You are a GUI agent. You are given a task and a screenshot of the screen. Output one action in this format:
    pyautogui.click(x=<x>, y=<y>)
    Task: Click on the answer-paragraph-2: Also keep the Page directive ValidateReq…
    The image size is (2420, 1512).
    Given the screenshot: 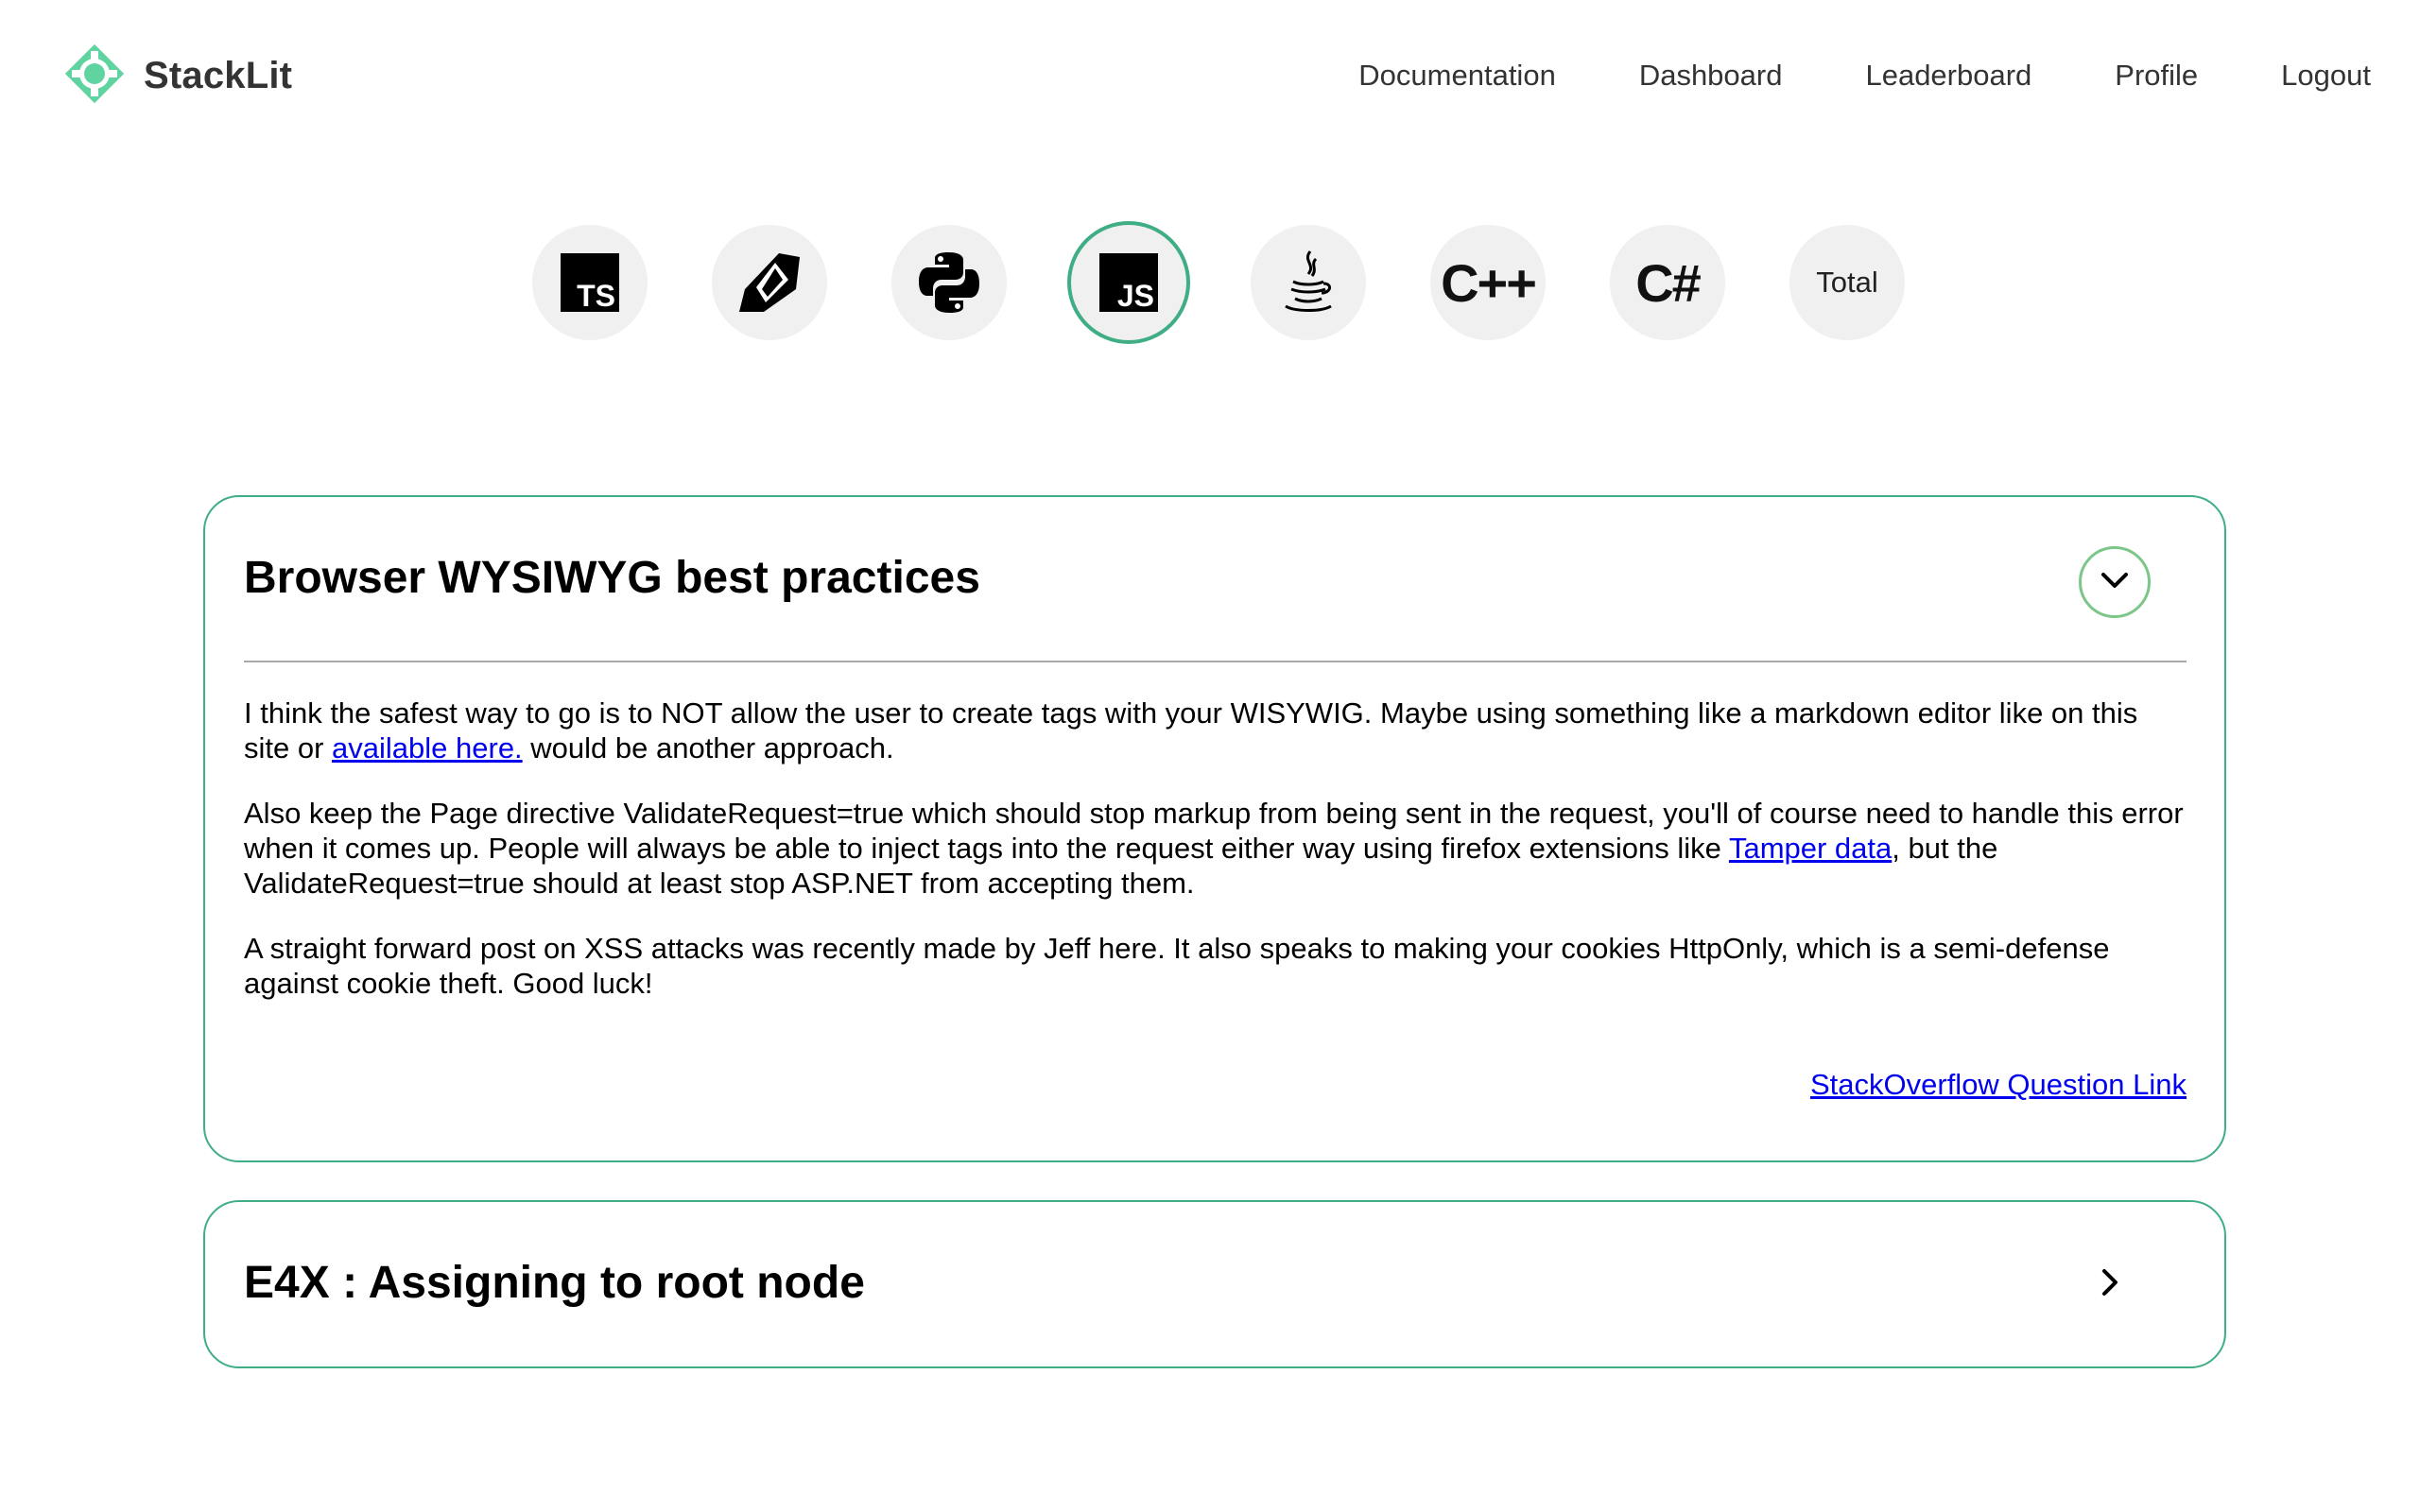 What is the action you would take?
    pyautogui.click(x=1215, y=848)
    